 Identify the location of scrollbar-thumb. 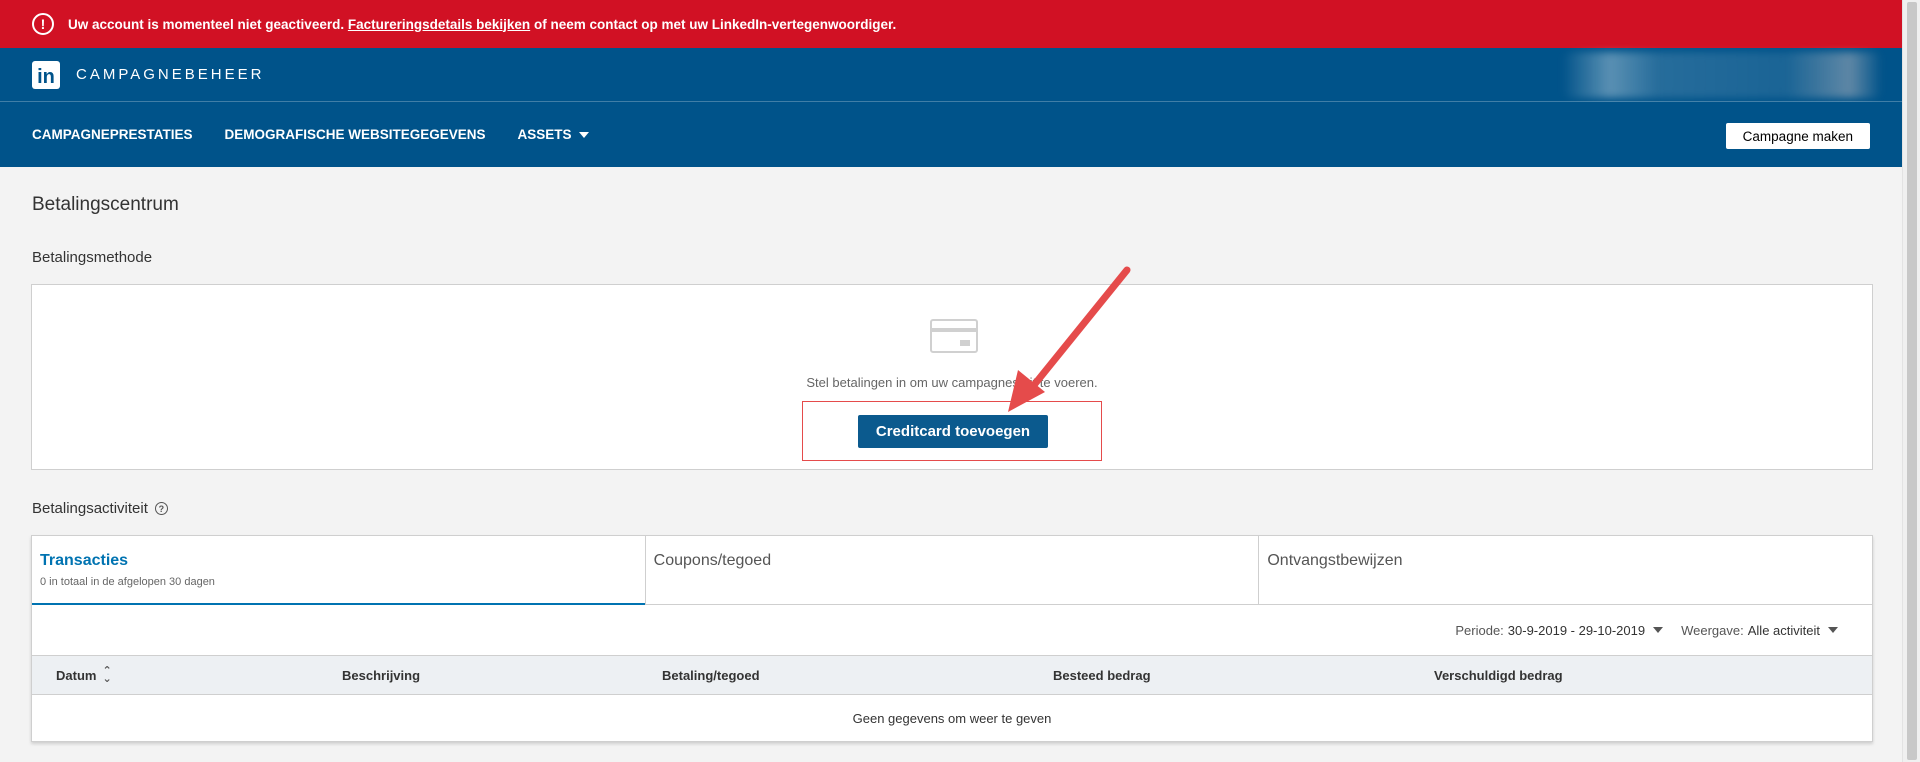
(1912, 381).